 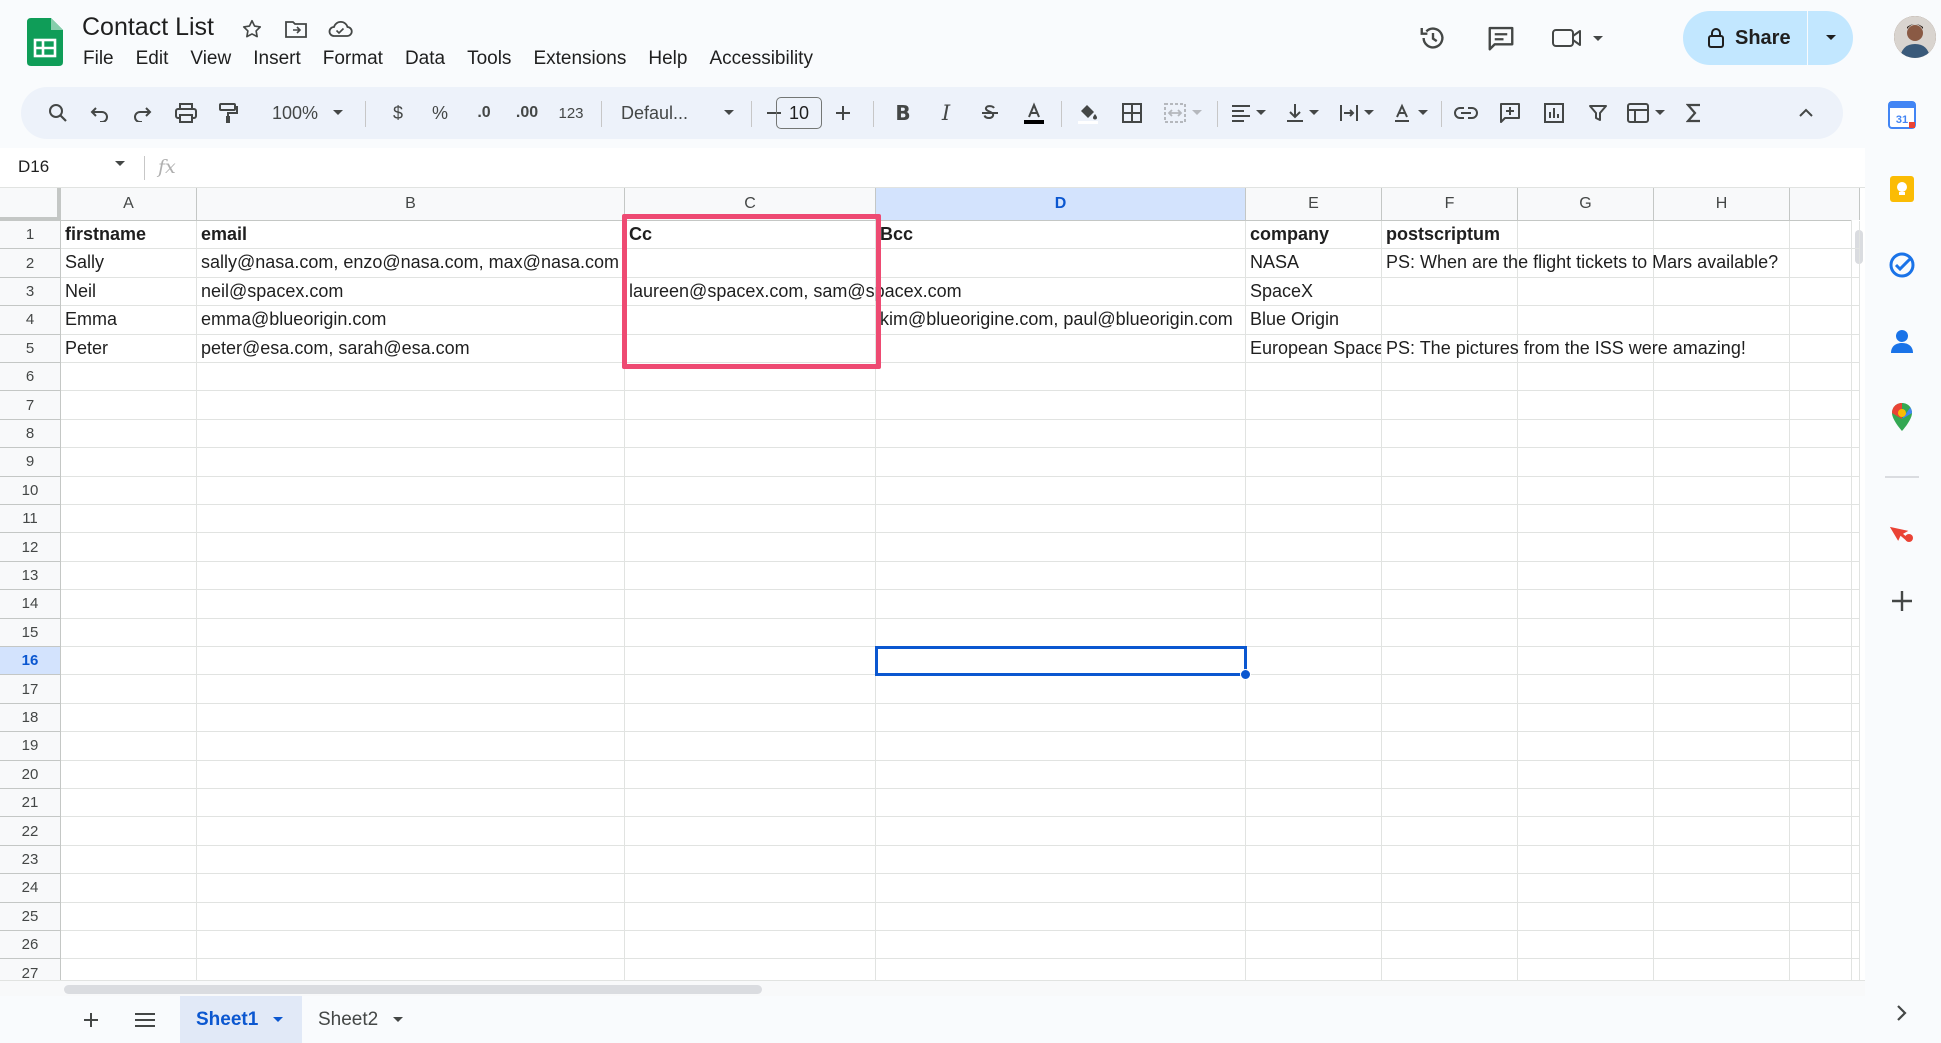 What do you see at coordinates (1410, 113) in the screenshot?
I see `text-rotation-icon` at bounding box center [1410, 113].